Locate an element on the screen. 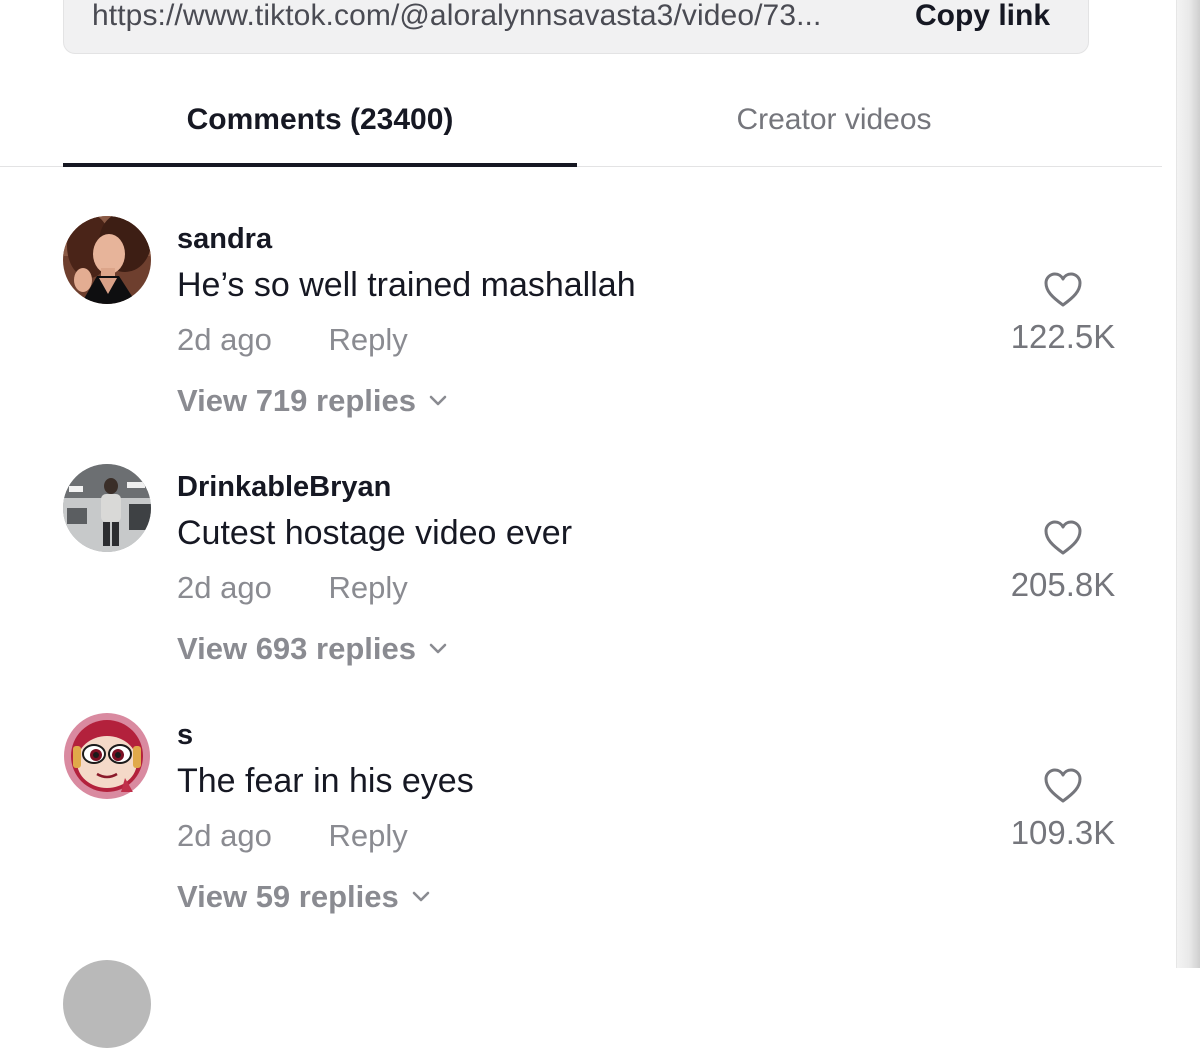 The image size is (1200, 1048). comment-text: Cutest hostage video ever is located at coordinates (375, 533).